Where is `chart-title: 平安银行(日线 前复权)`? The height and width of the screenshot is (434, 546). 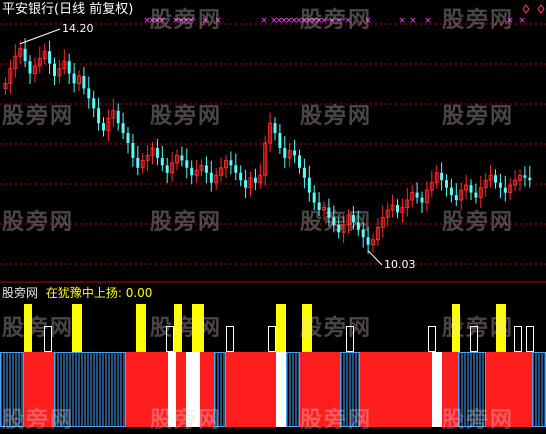
chart-title: 平安银行(日线 前复权) is located at coordinates (68, 9).